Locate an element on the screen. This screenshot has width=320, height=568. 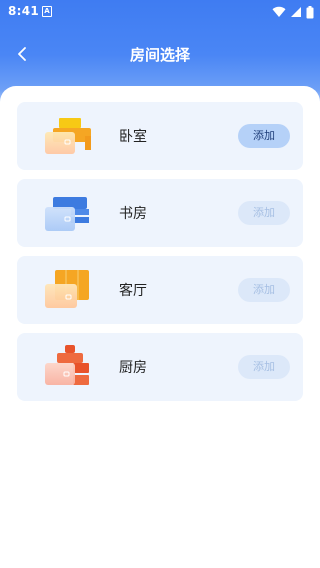
page-title: 房间选择 is located at coordinates (159, 55).